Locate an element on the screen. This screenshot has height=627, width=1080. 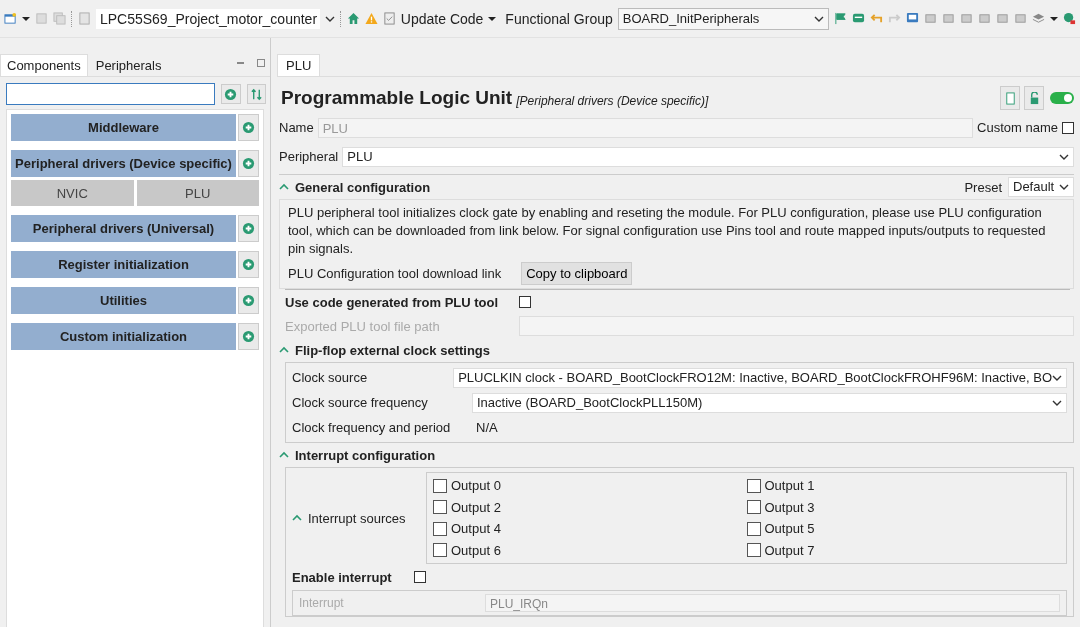
preset-label: Preset is located at coordinates (983, 187).